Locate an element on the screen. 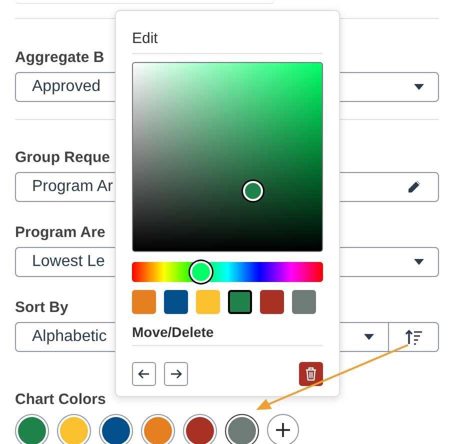 The image size is (457, 444). pencil-icon is located at coordinates (414, 187).